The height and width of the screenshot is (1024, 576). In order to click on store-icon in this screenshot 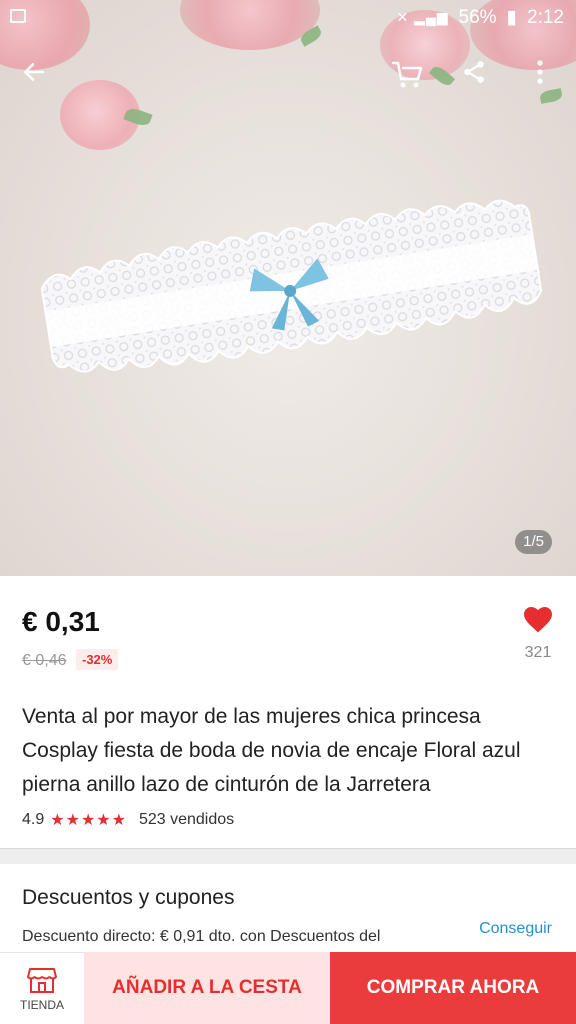, I will do `click(42, 980)`.